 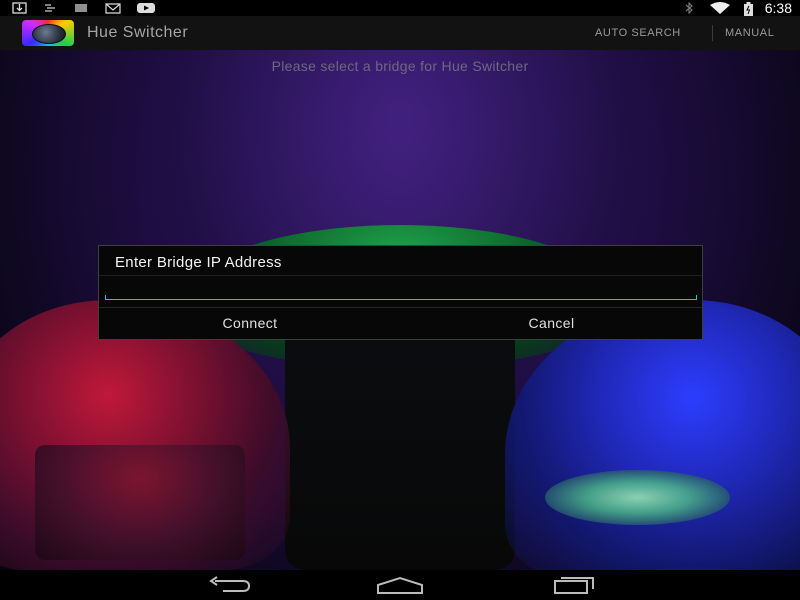 What do you see at coordinates (400, 445) in the screenshot?
I see `green-bulb-neck` at bounding box center [400, 445].